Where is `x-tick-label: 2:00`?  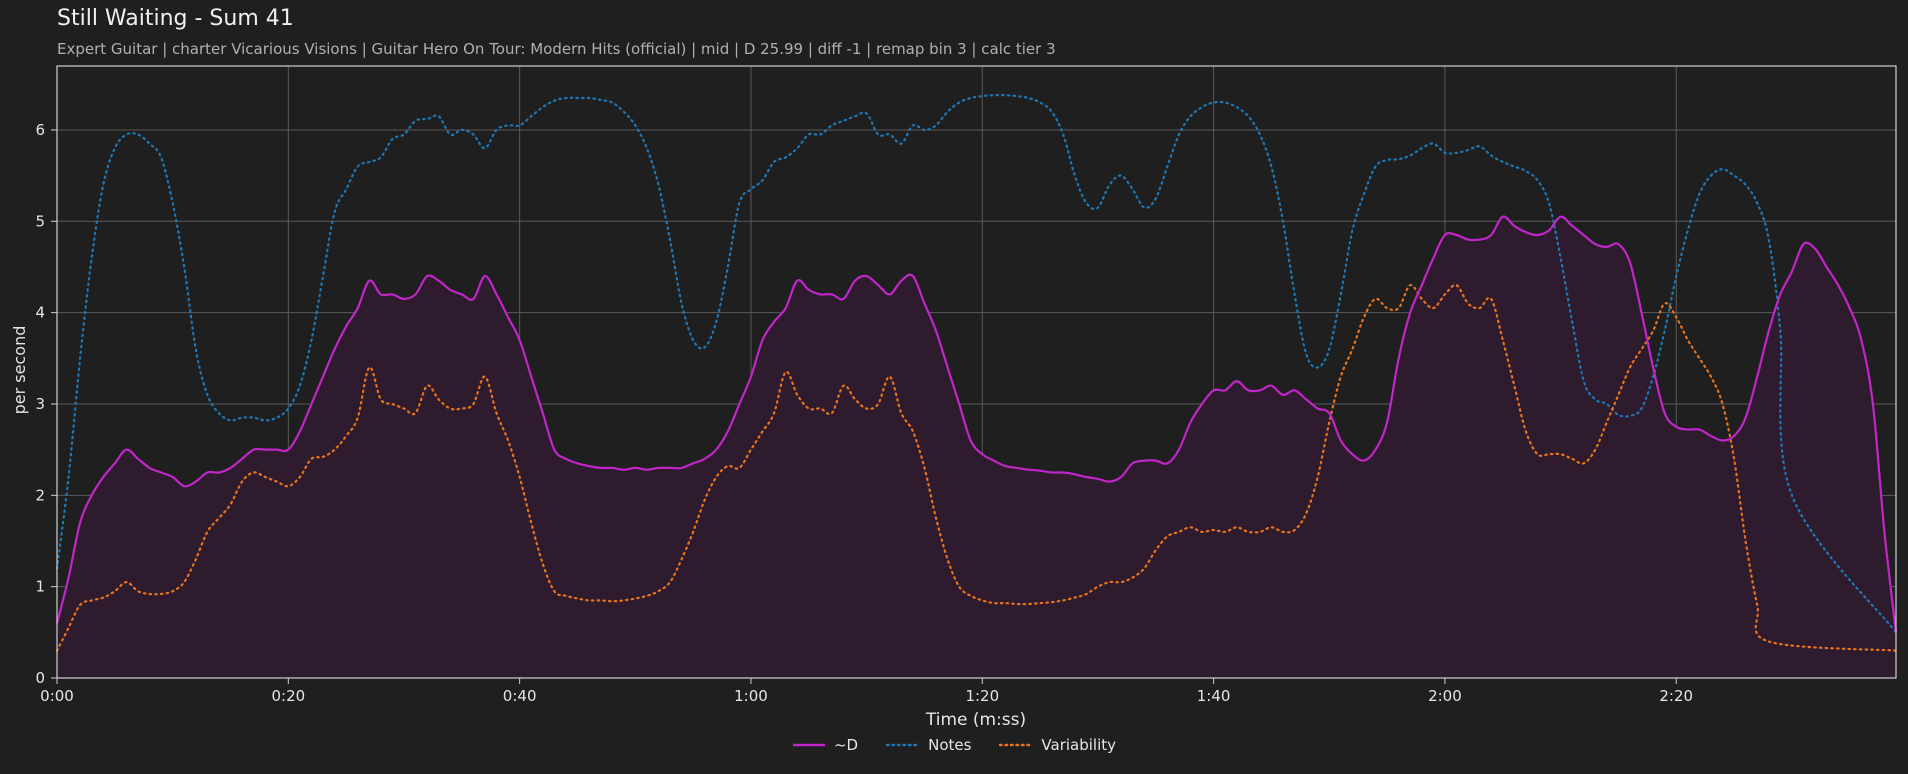 x-tick-label: 2:00 is located at coordinates (1445, 696).